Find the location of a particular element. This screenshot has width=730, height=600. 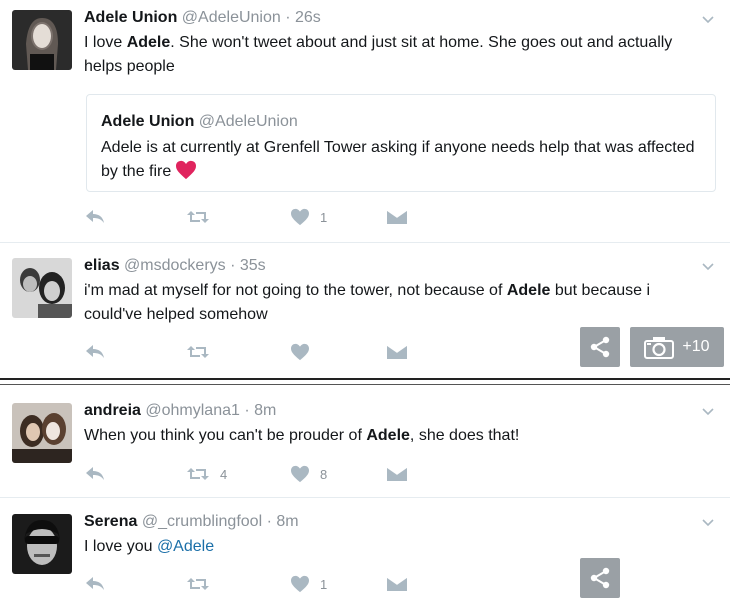

tweet-actions: 4 8 is located at coordinates (294, 474).